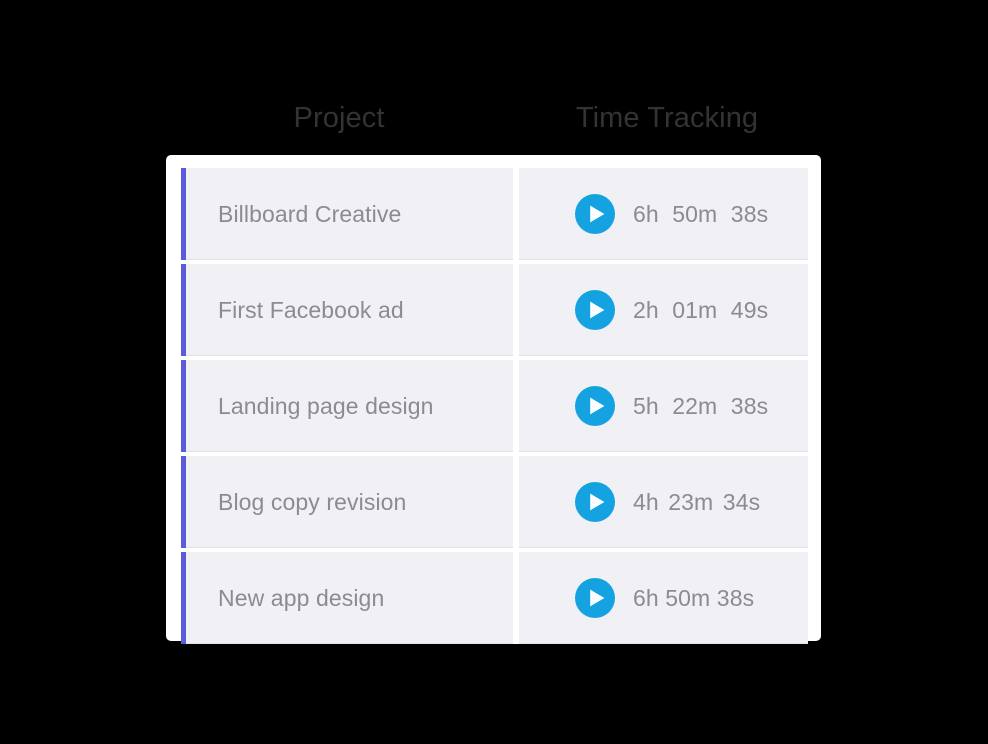  What do you see at coordinates (339, 118) in the screenshot?
I see `column-header-project: Project` at bounding box center [339, 118].